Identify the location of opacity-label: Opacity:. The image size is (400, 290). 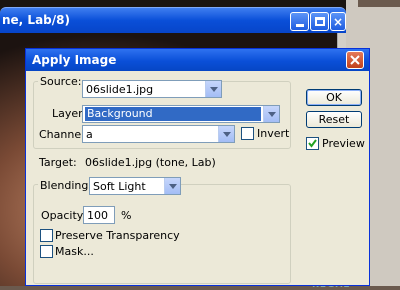
(64, 215).